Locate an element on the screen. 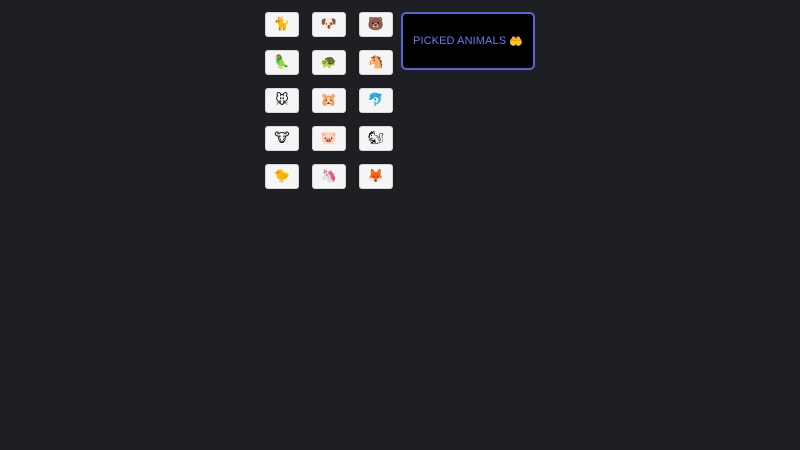  dog-icon: 🐶 is located at coordinates (329, 24).